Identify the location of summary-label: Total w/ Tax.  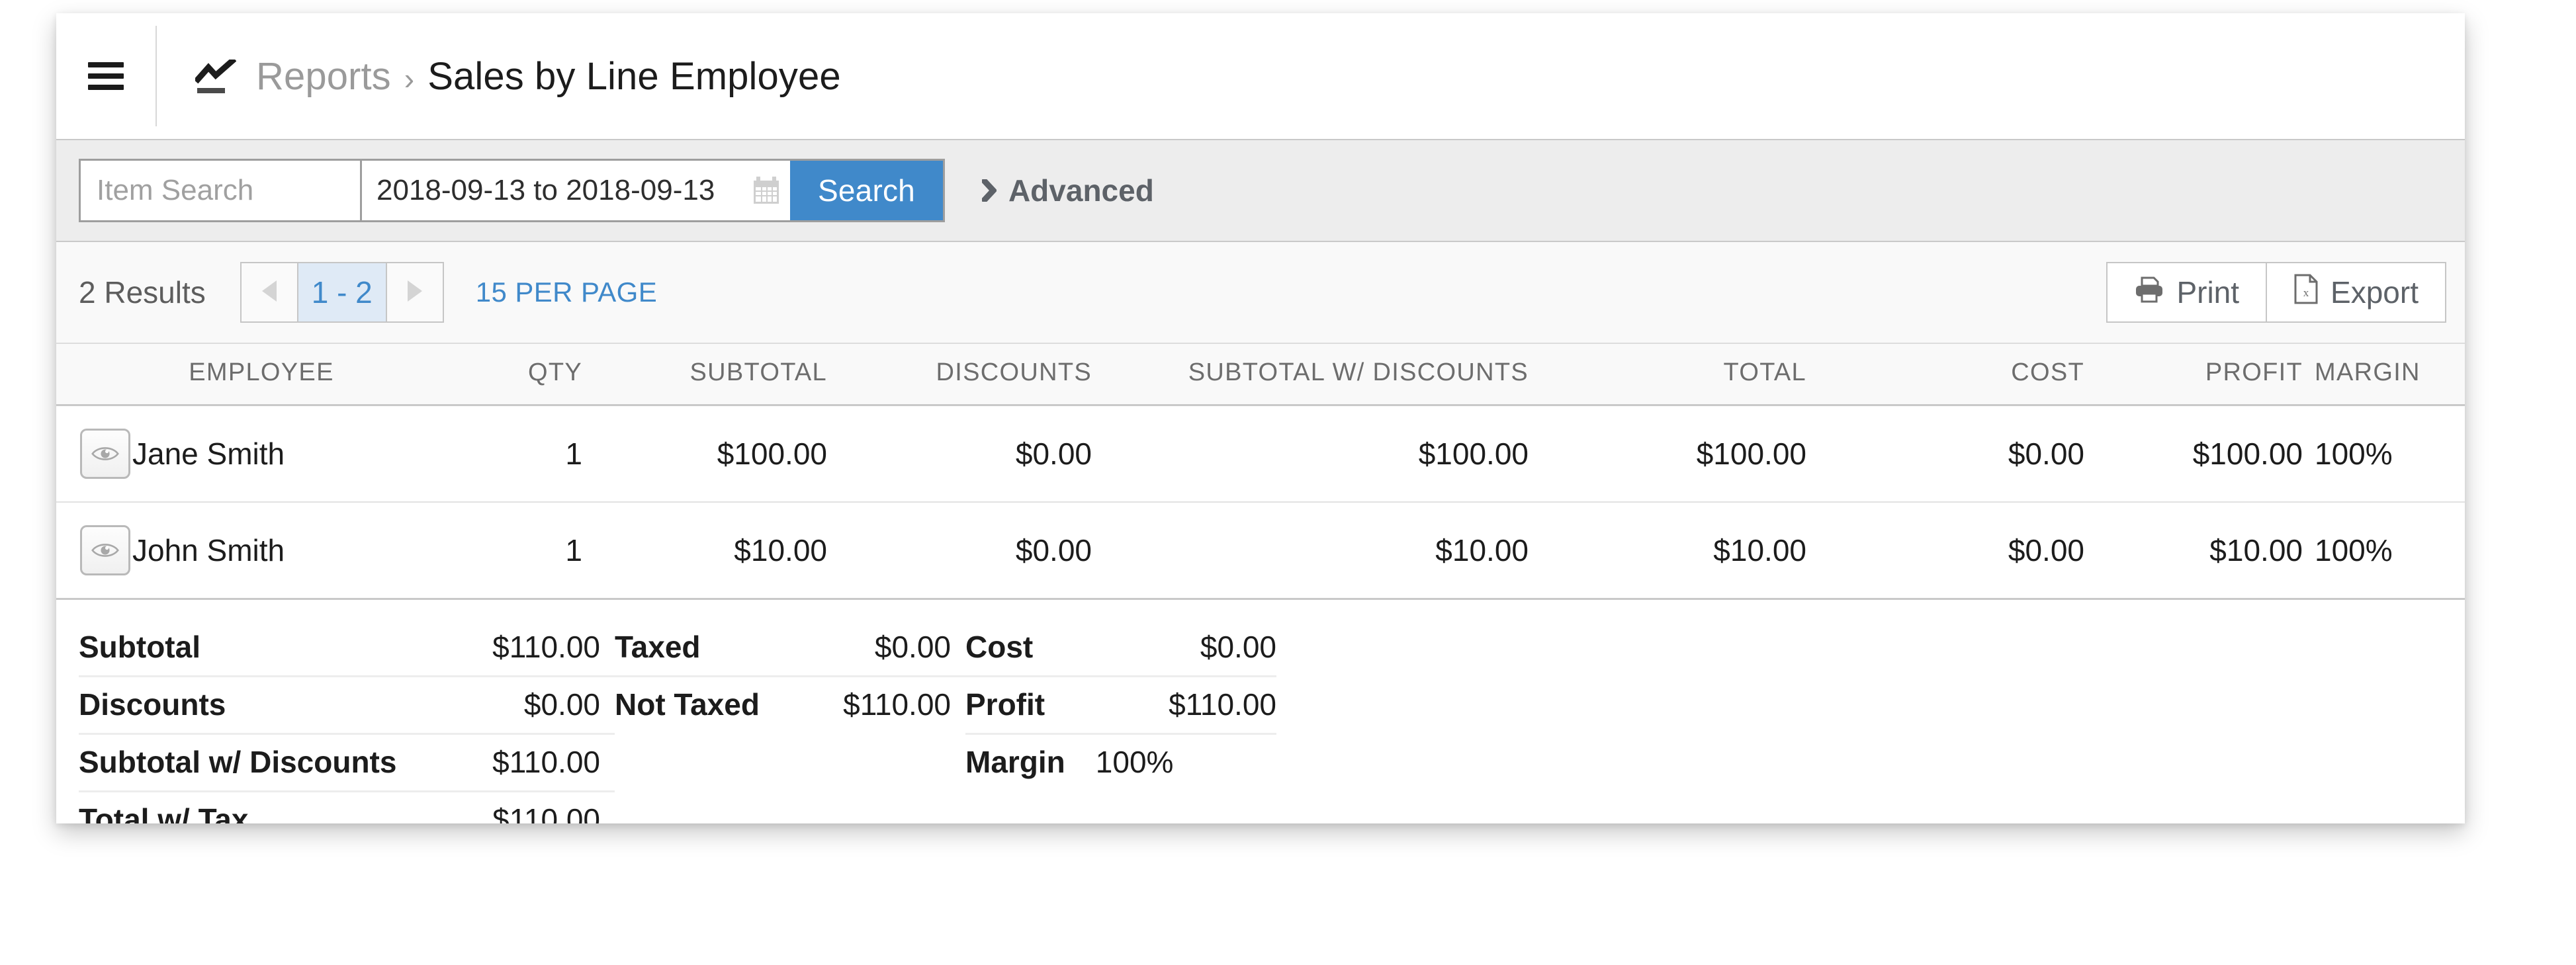
(164, 813).